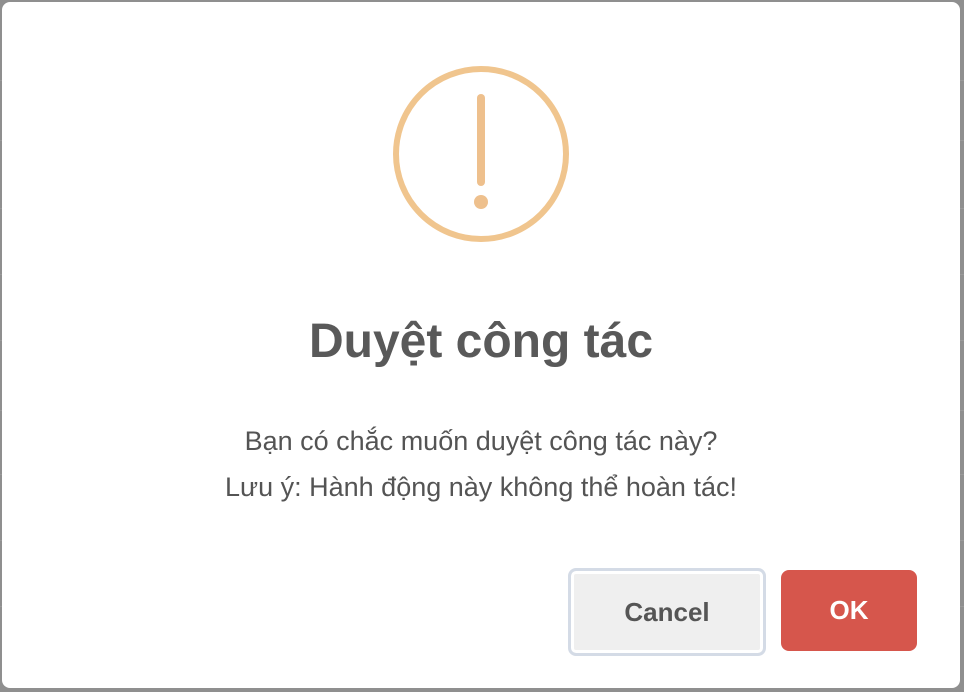  Describe the element at coordinates (849, 610) in the screenshot. I see `ok-button: OK` at that location.